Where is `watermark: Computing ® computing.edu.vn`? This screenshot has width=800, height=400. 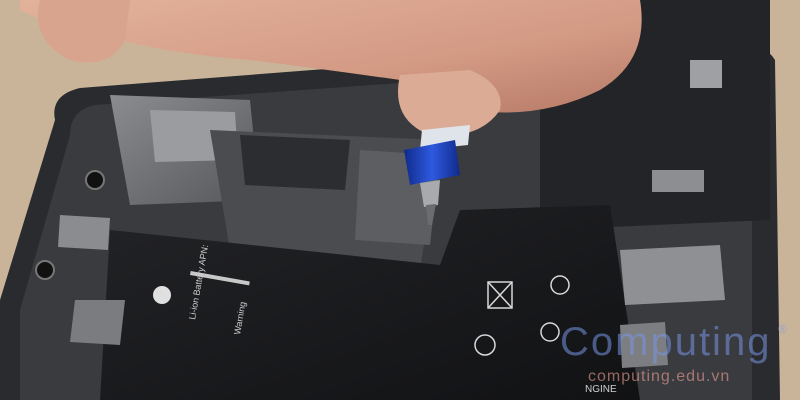
watermark: Computing ® computing.edu.vn is located at coordinates (673, 358).